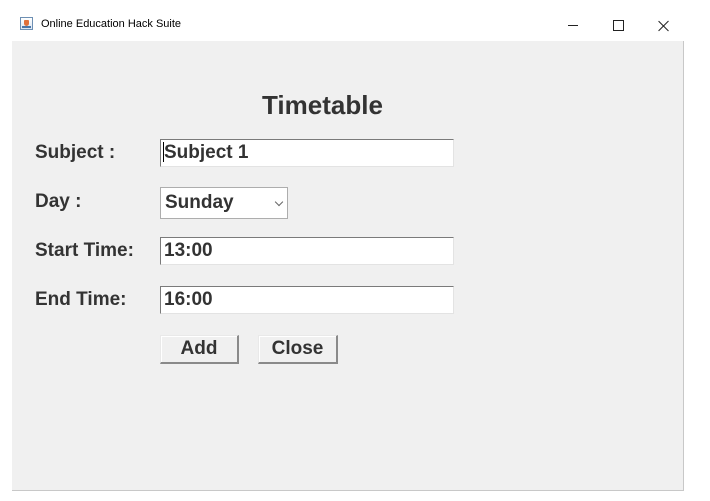 The width and height of the screenshot is (710, 501). I want to click on start-time-input, so click(307, 251).